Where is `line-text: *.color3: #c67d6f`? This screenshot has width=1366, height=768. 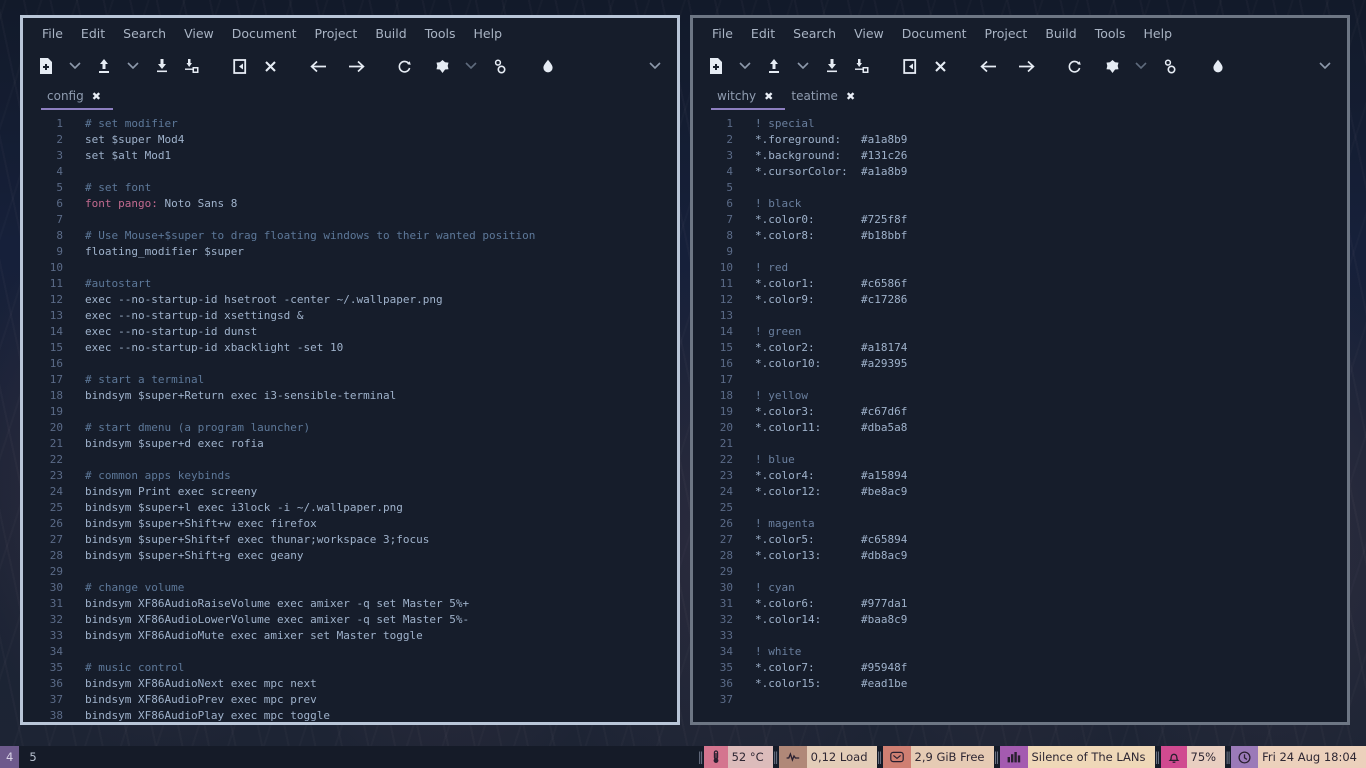 line-text: *.color3: #c67d6f is located at coordinates (822, 412).